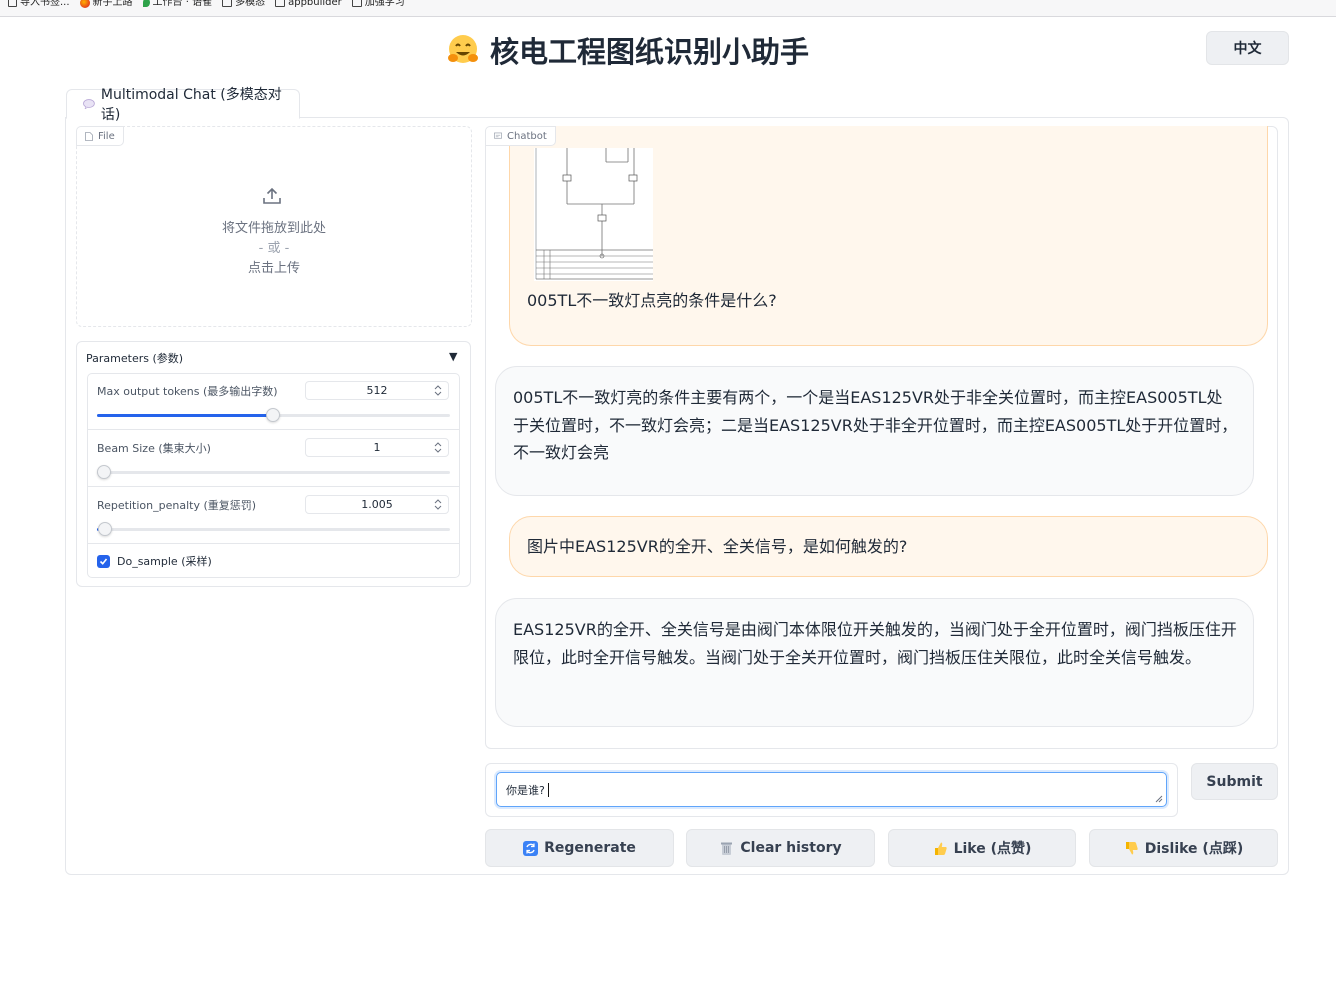  What do you see at coordinates (520, 136) in the screenshot?
I see `chatbot-label: Chatbot` at bounding box center [520, 136].